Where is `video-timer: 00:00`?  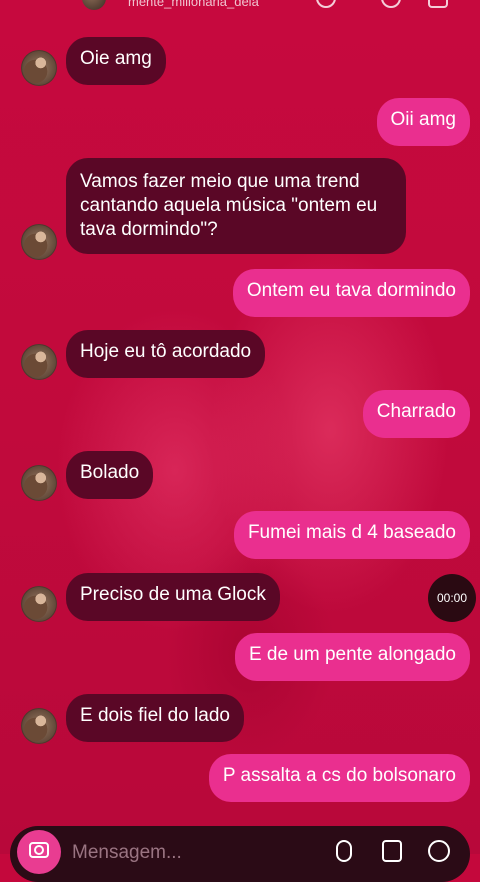 video-timer: 00:00 is located at coordinates (452, 598).